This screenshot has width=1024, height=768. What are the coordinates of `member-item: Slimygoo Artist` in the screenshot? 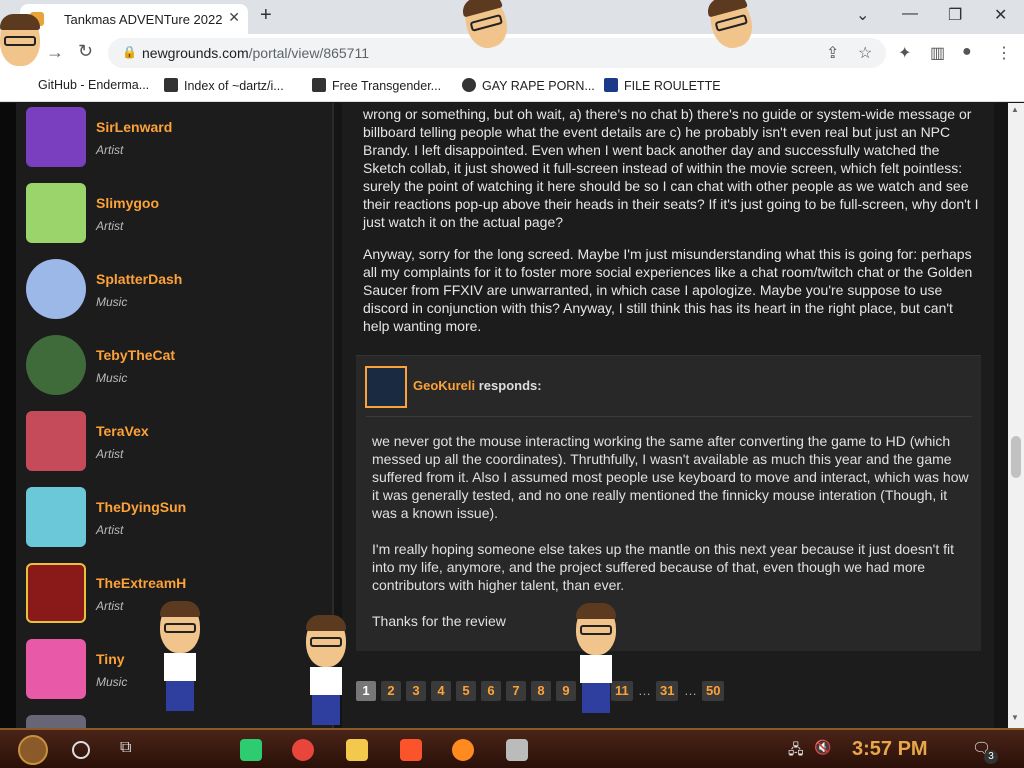 It's located at (176, 219).